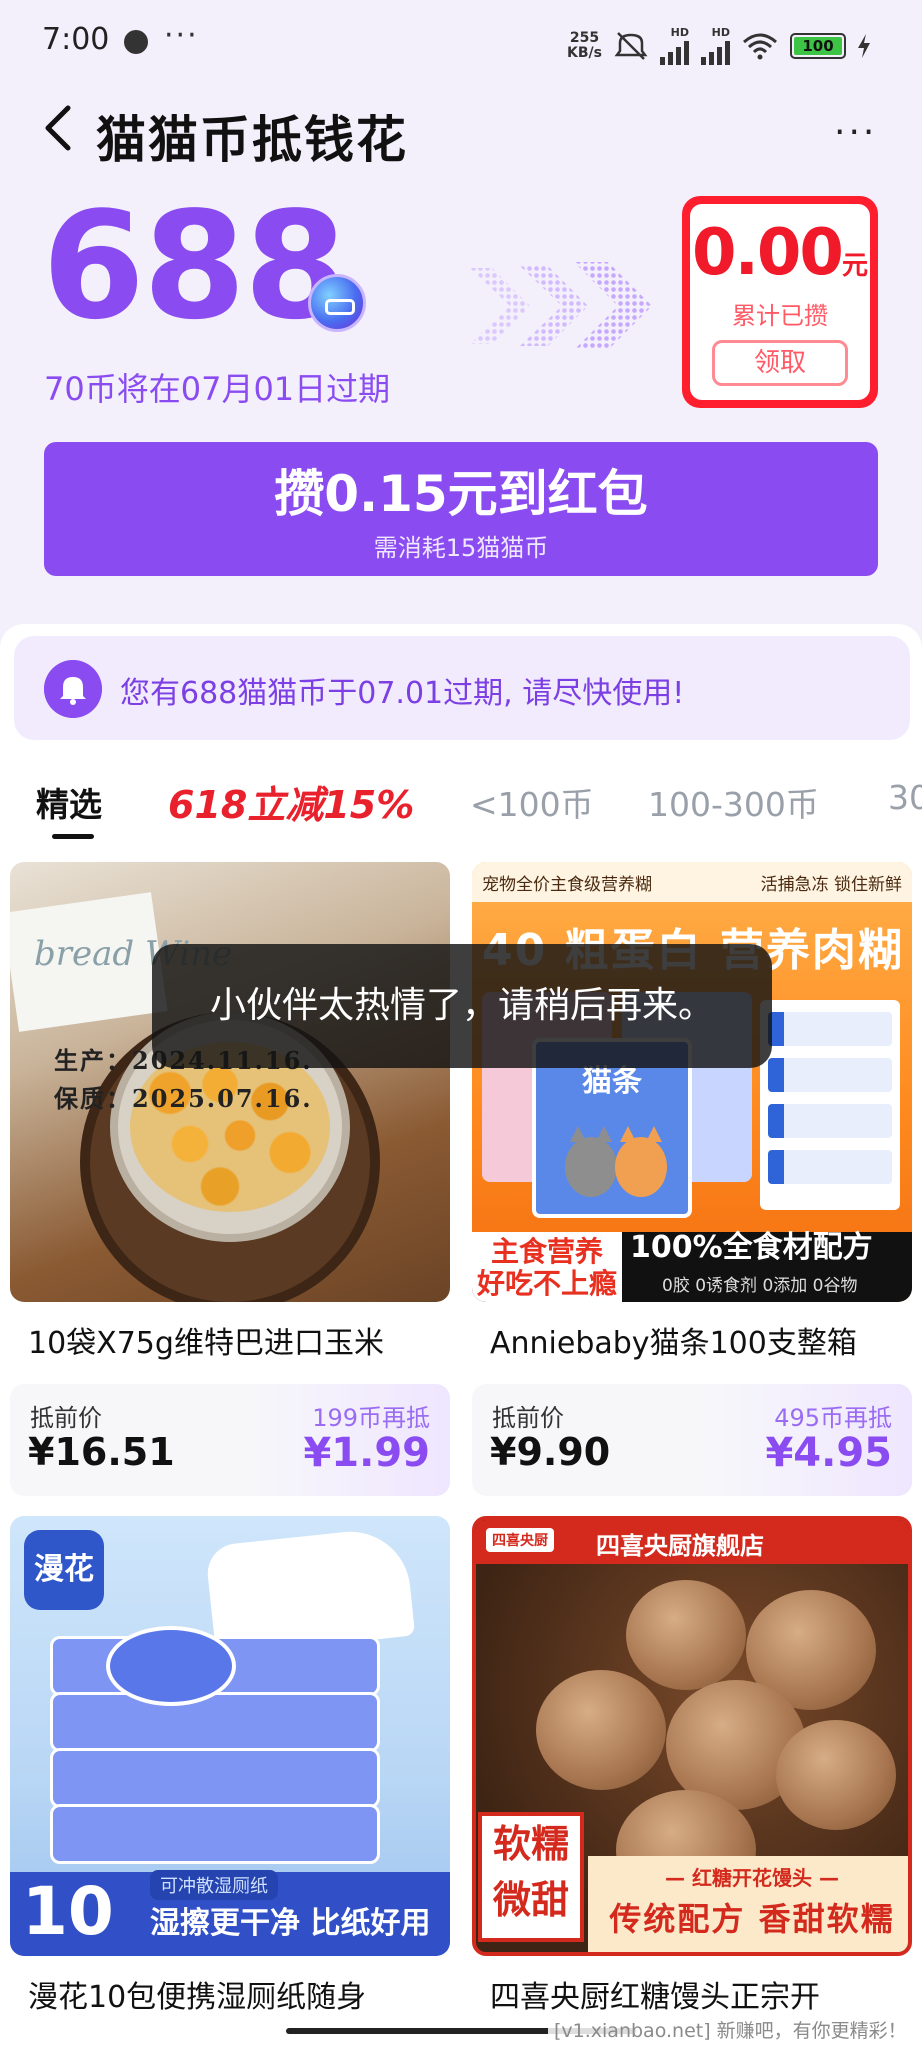 Image resolution: width=922 pixels, height=2048 pixels. I want to click on signal-2-icon: HD, so click(715, 45).